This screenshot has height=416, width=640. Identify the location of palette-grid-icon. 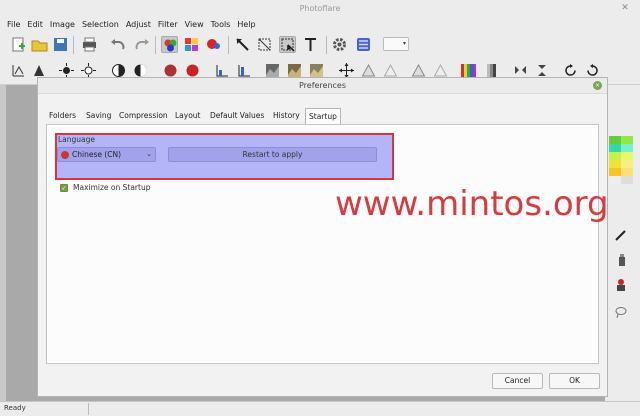
(191, 44).